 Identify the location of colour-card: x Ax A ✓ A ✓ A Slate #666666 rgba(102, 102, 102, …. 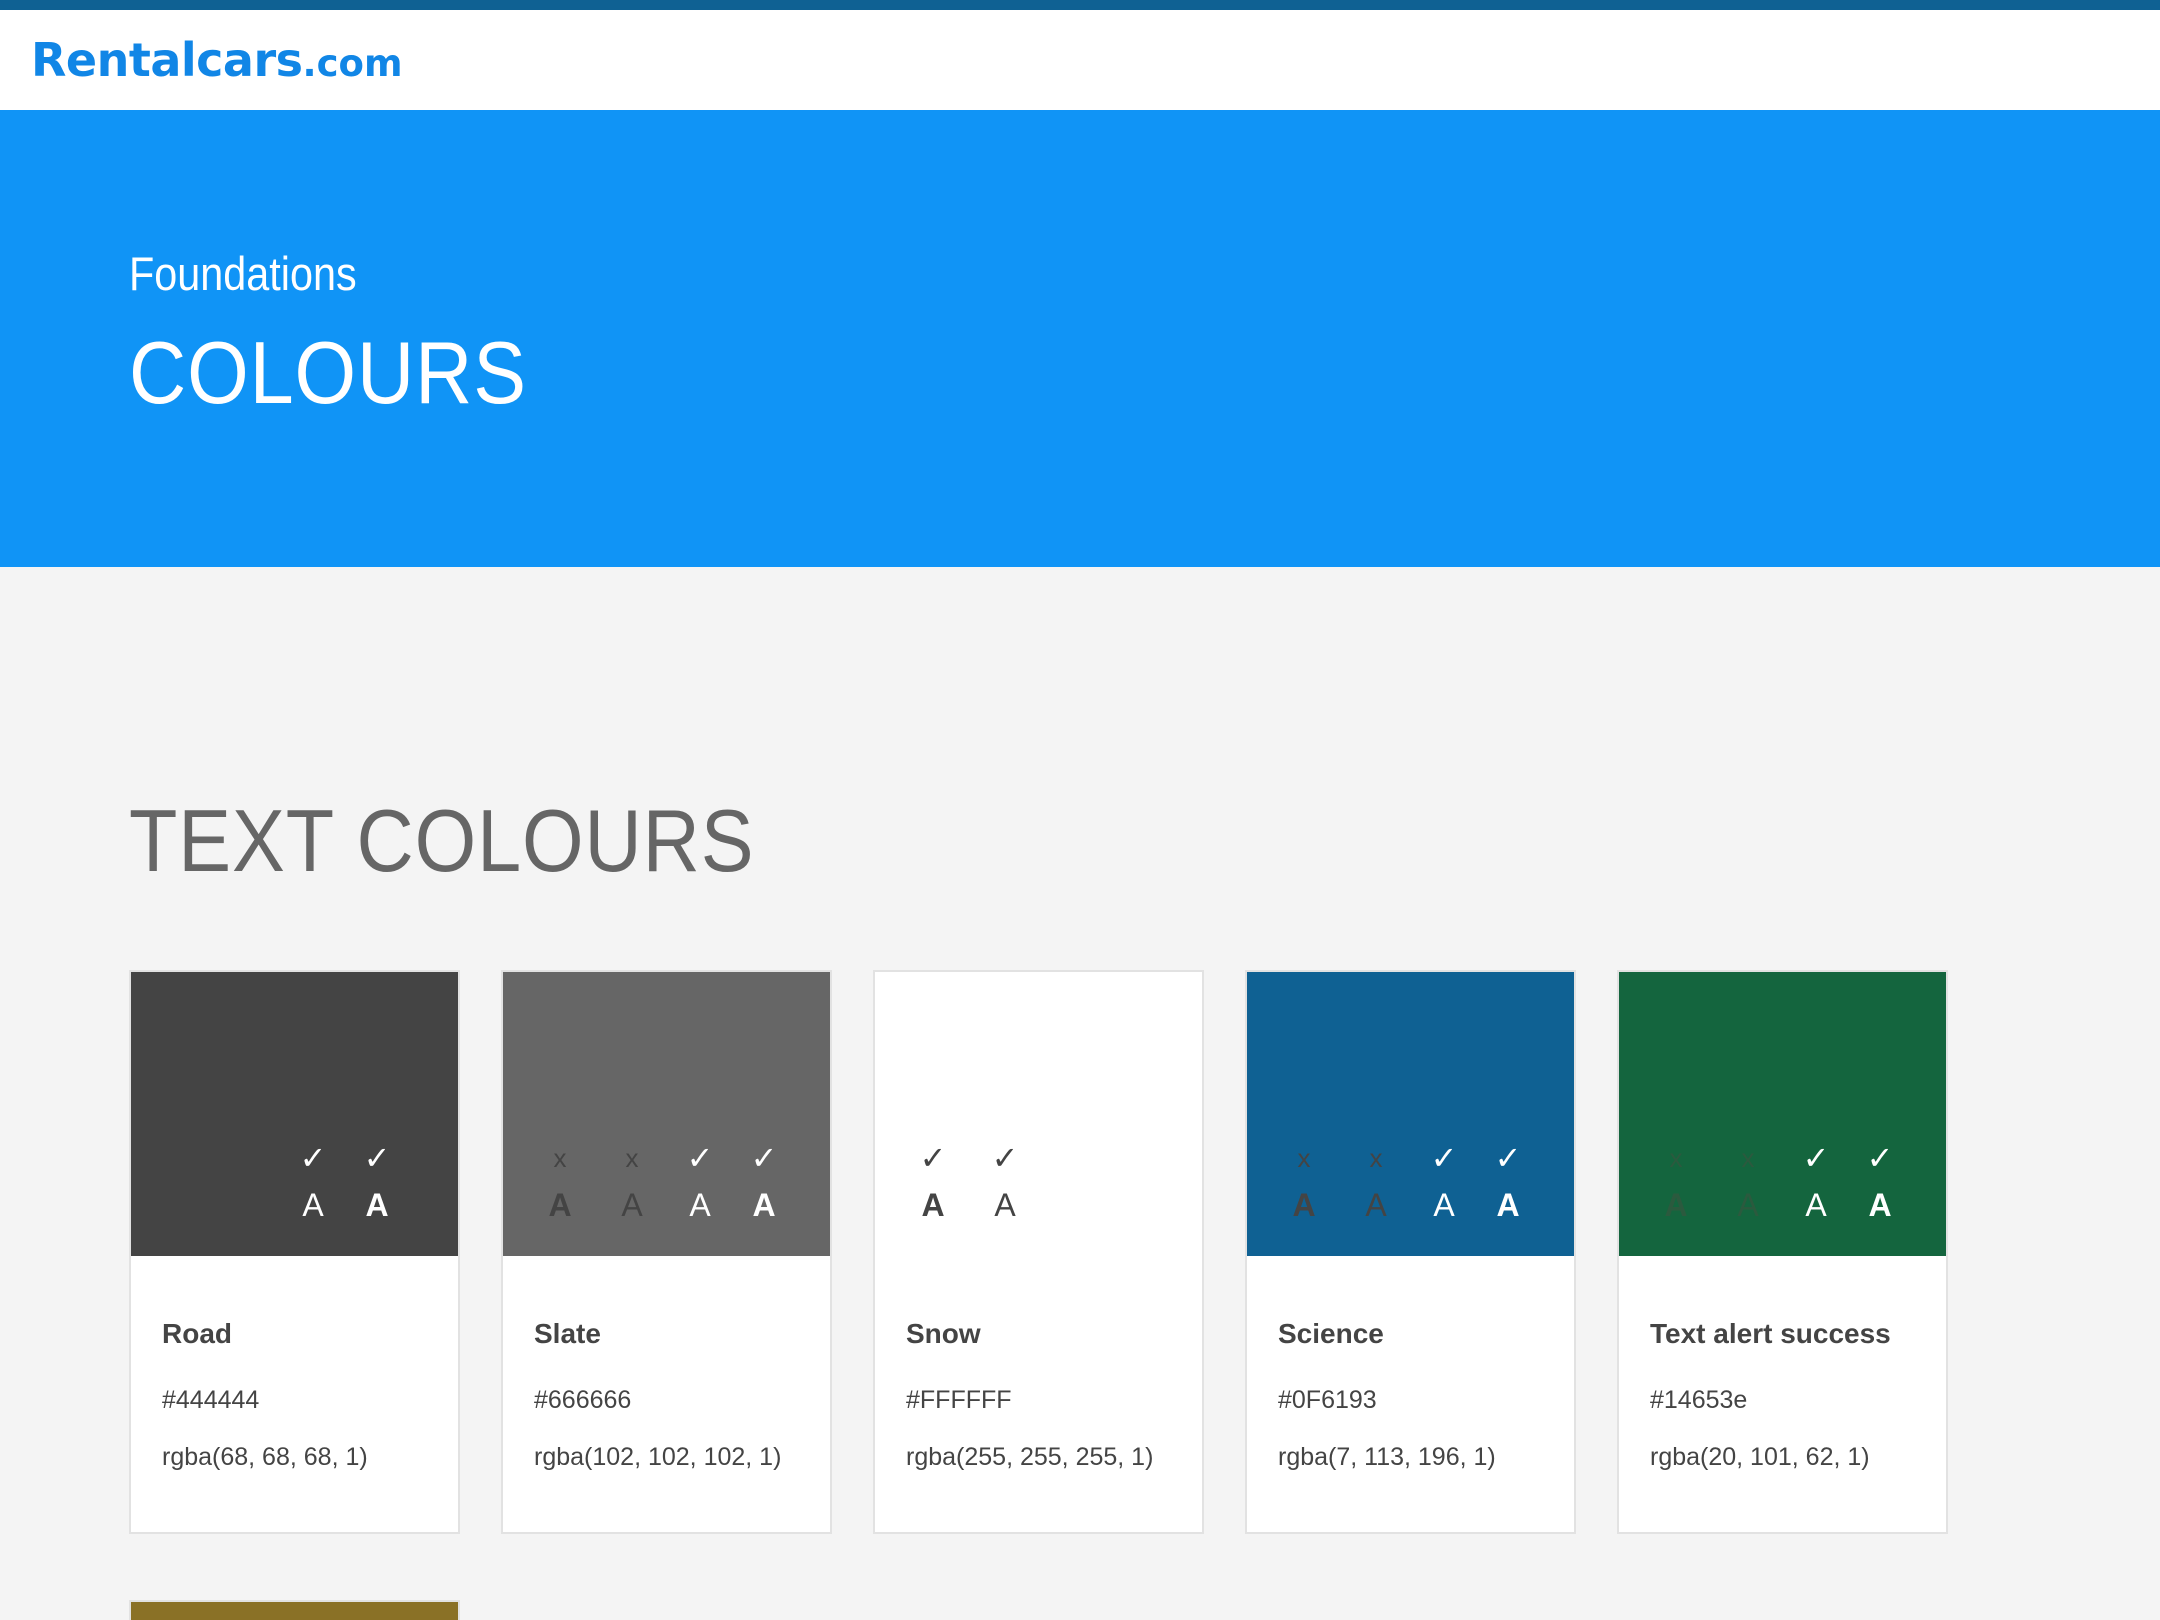
(666, 1252).